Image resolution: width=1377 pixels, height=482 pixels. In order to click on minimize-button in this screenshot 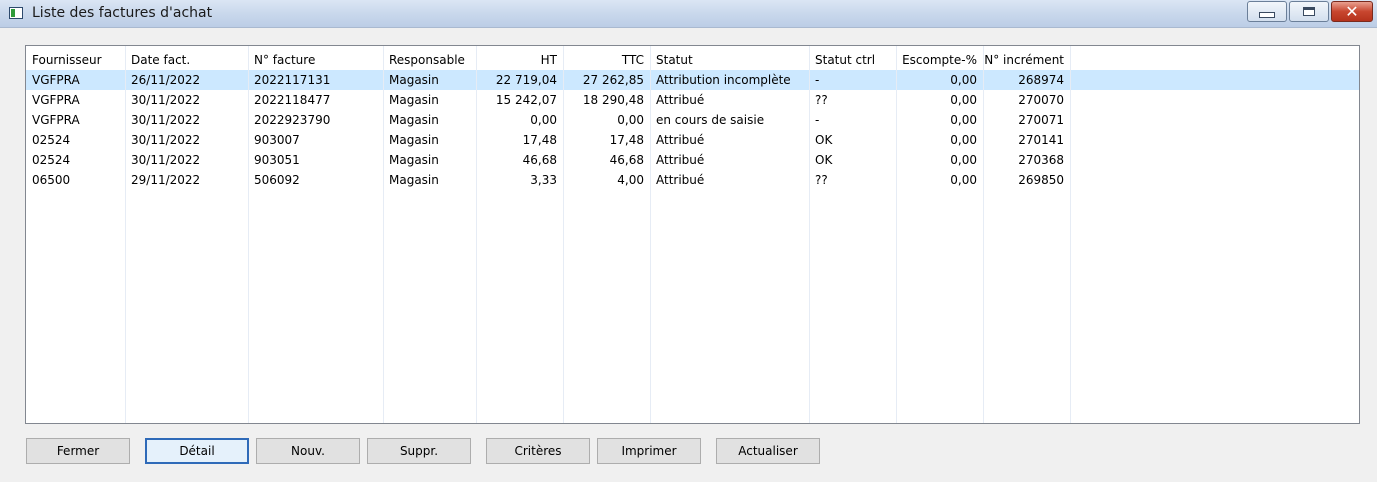, I will do `click(1267, 11)`.